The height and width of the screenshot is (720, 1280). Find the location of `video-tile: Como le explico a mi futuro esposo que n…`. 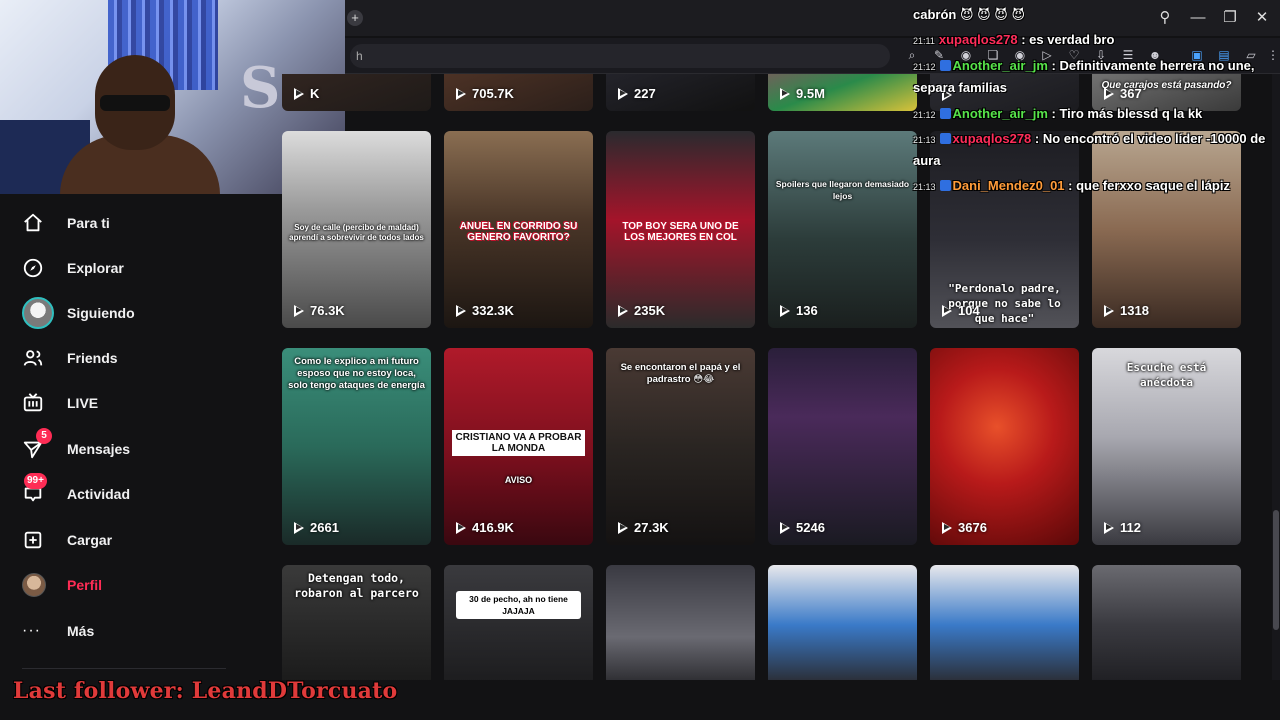

video-tile: Como le explico a mi futuro esposo que n… is located at coordinates (356, 446).